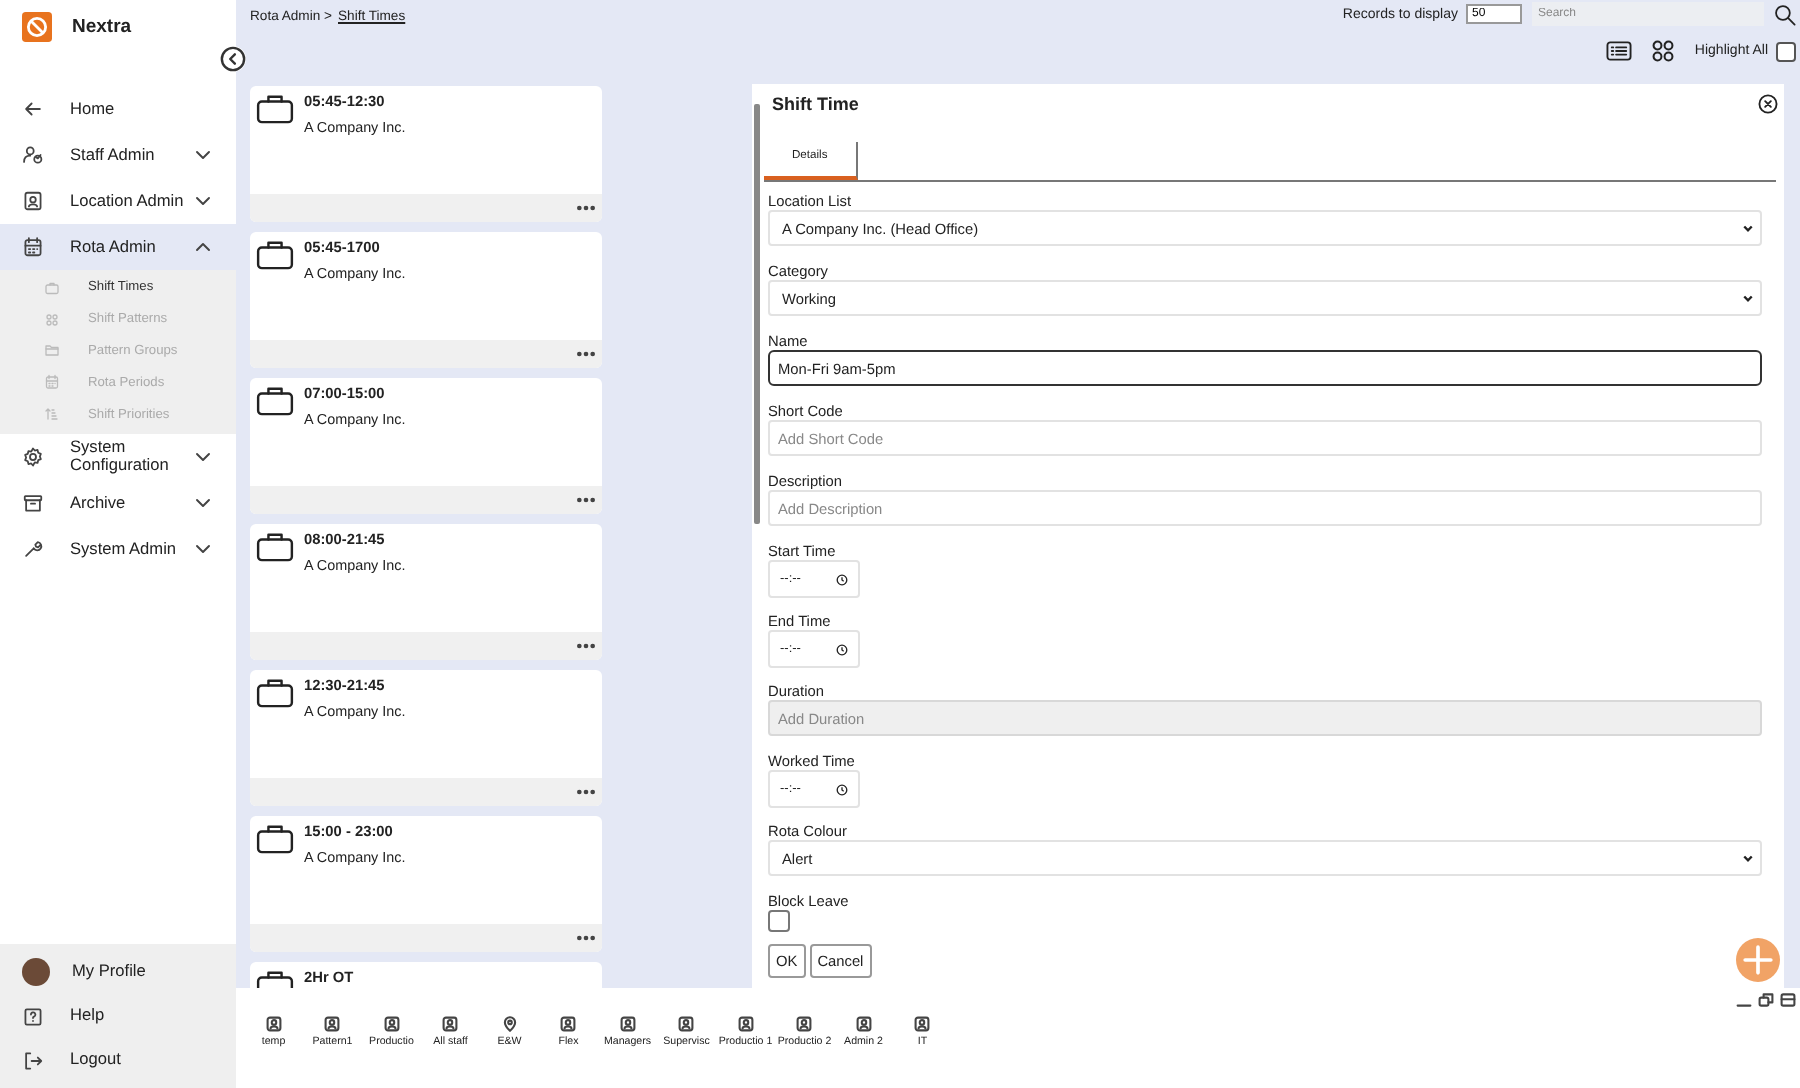 The image size is (1800, 1088). What do you see at coordinates (118, 548) in the screenshot?
I see `nav-item: System Admin` at bounding box center [118, 548].